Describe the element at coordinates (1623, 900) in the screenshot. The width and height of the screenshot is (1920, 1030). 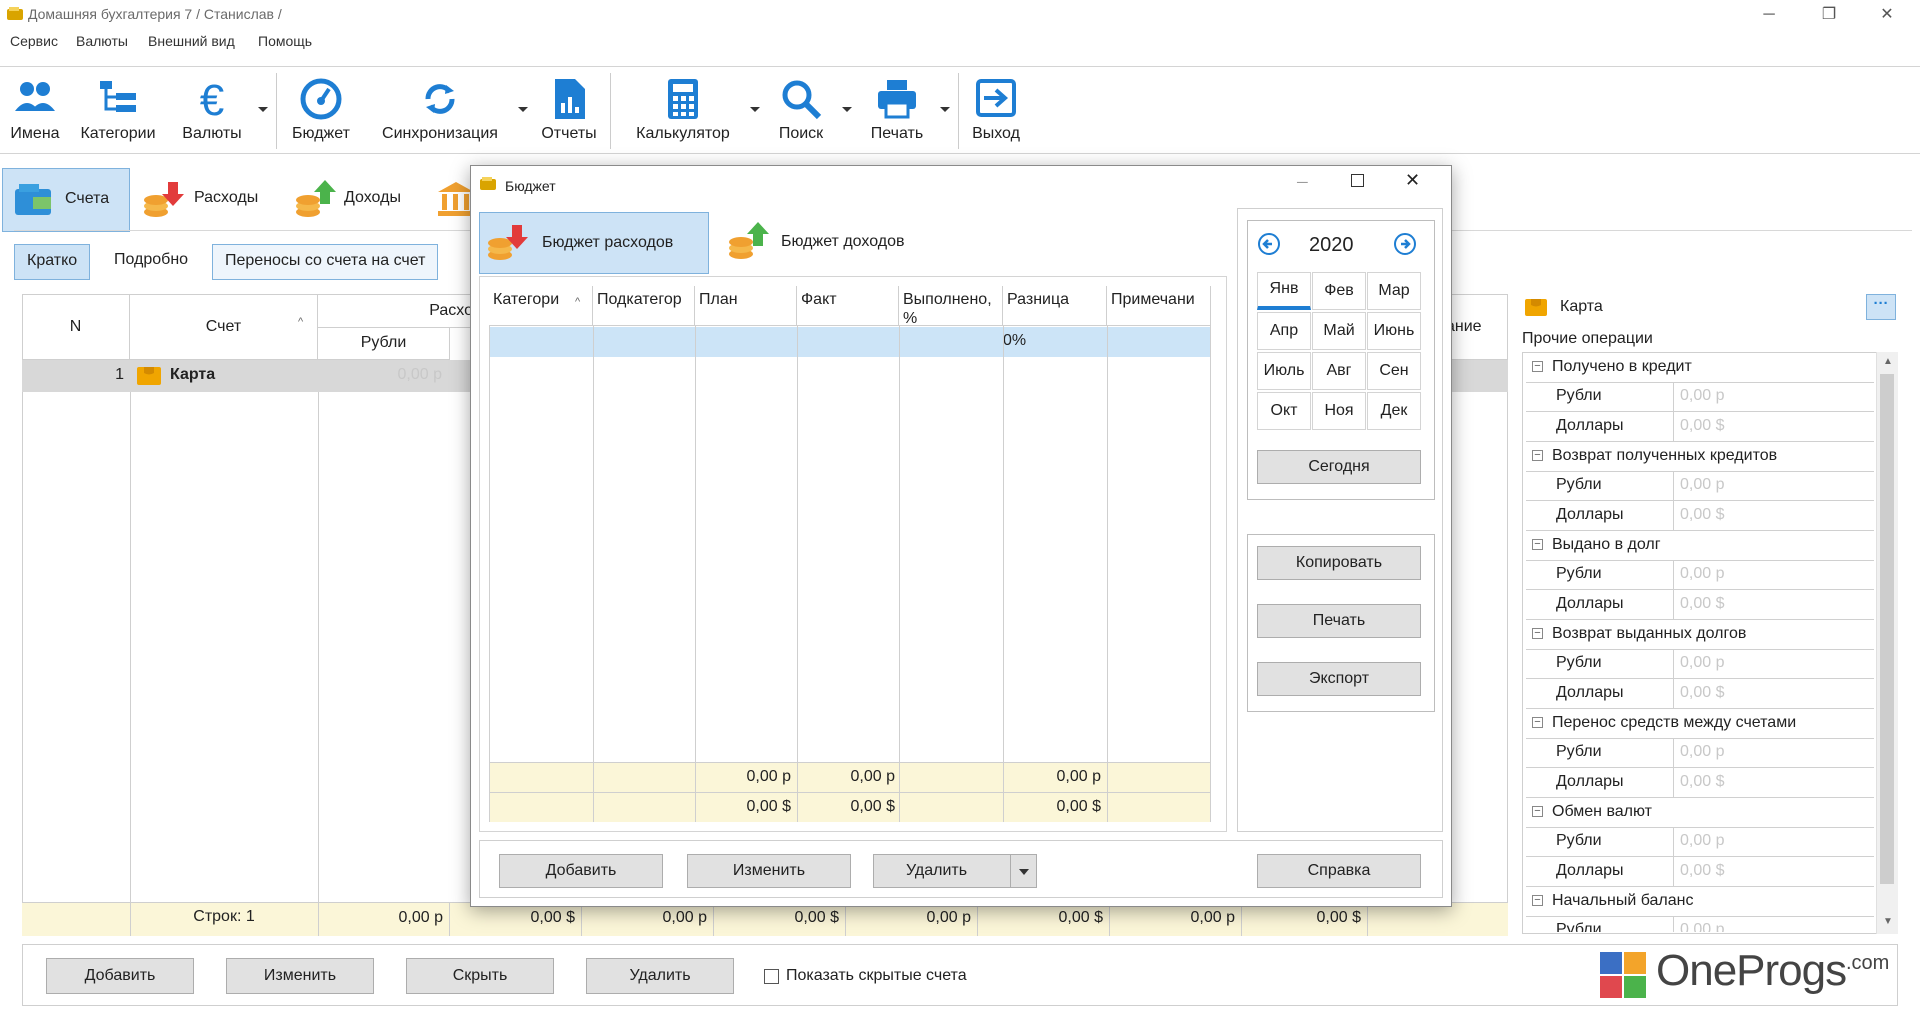
I see `operation-group-name: Начальный баланс` at that location.